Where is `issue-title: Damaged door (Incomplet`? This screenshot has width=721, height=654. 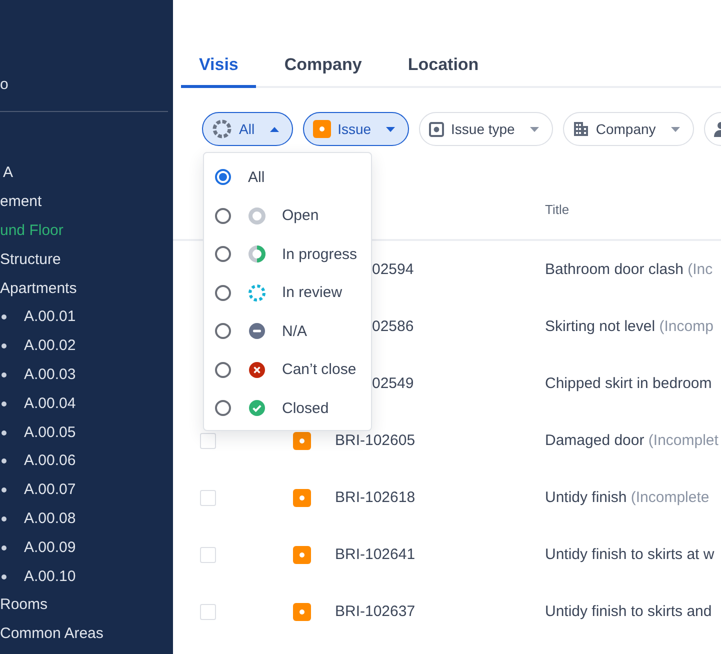 issue-title: Damaged door (Incomplet is located at coordinates (633, 440).